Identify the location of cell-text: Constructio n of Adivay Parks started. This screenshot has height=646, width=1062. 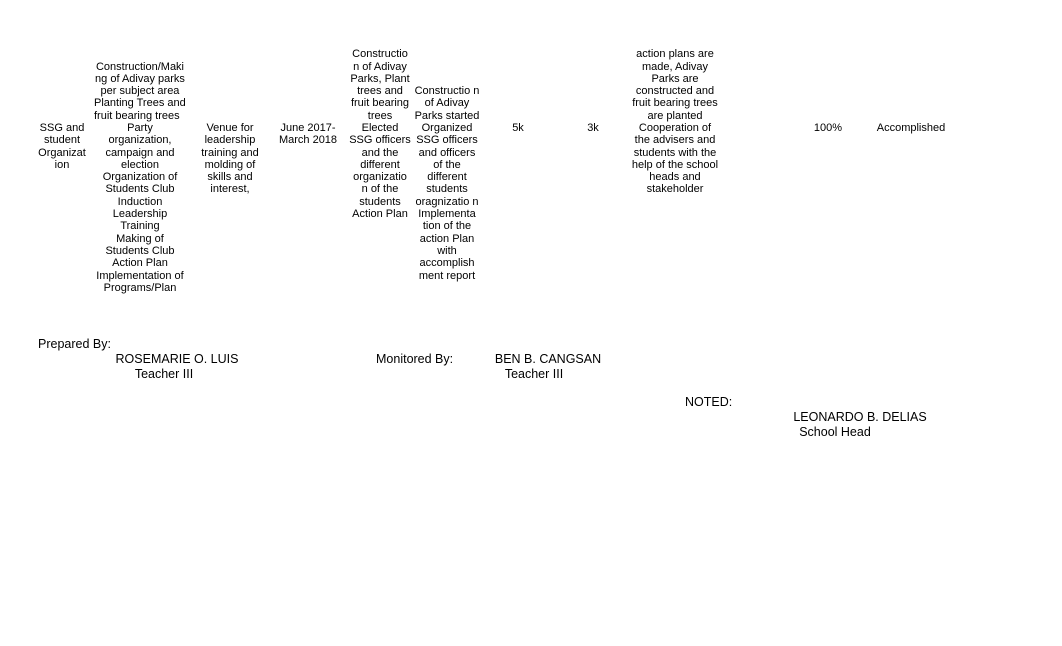
(447, 103).